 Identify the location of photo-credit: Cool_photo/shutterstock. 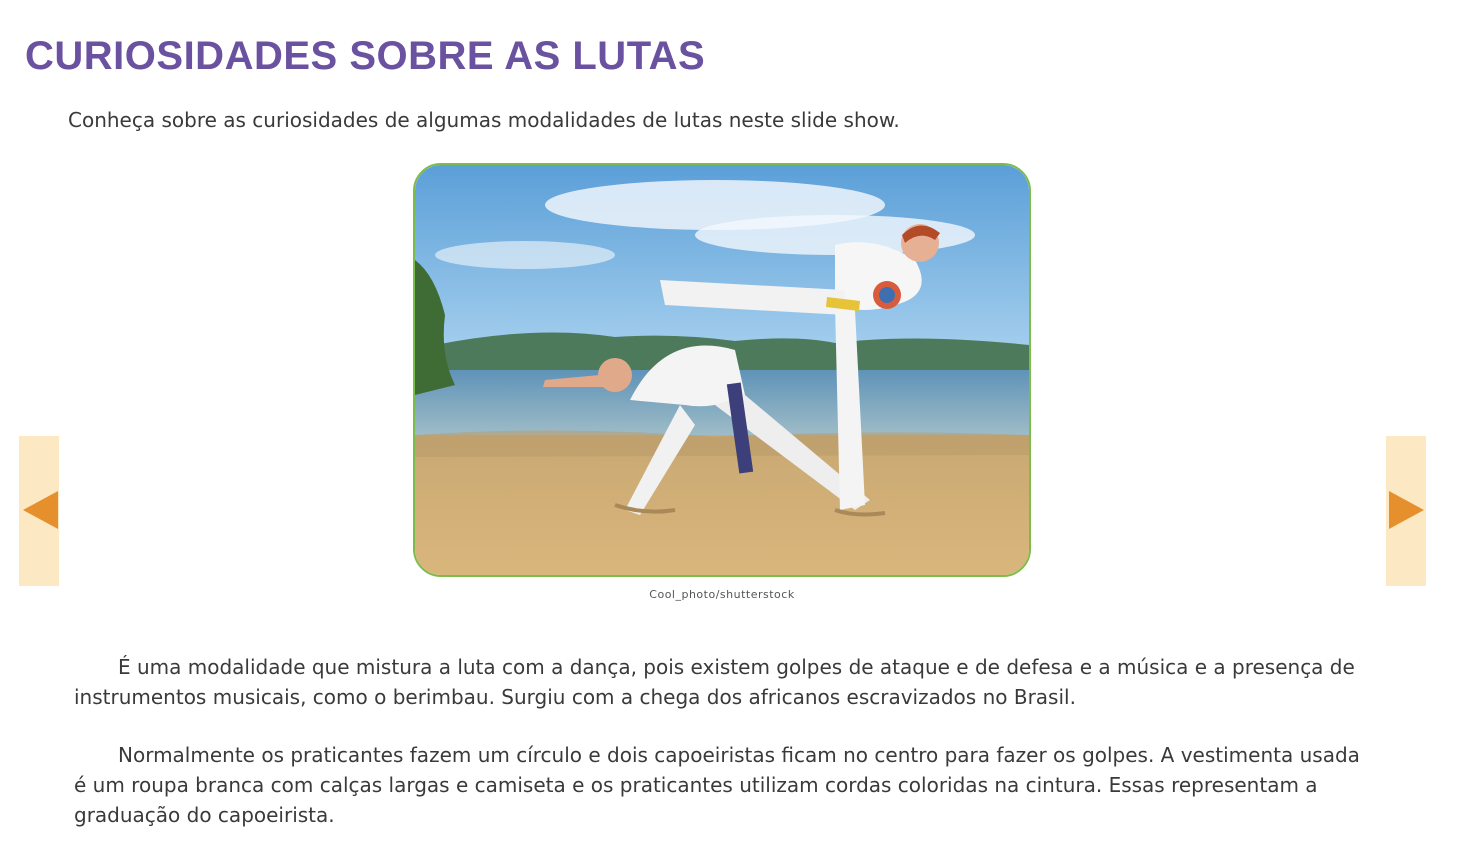
(722, 594).